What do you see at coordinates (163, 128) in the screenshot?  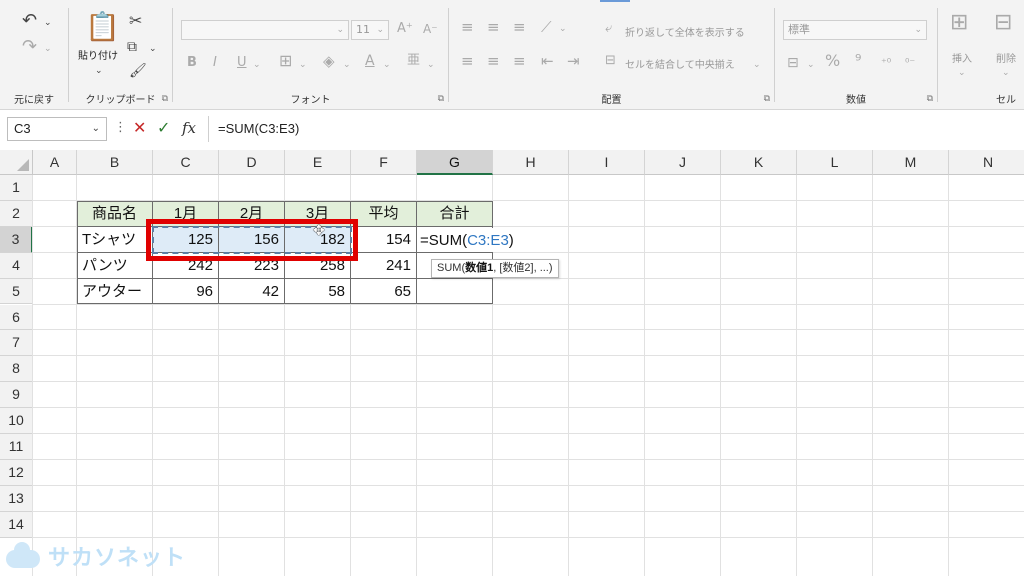 I see `enter-icon: ✓` at bounding box center [163, 128].